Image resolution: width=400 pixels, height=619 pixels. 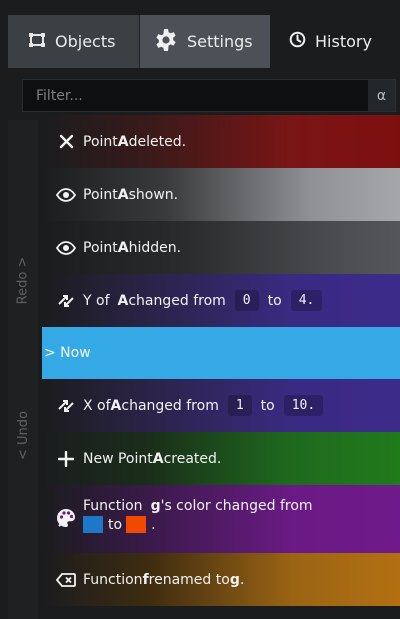 I want to click on history-now-marker: > Now, so click(x=221, y=353).